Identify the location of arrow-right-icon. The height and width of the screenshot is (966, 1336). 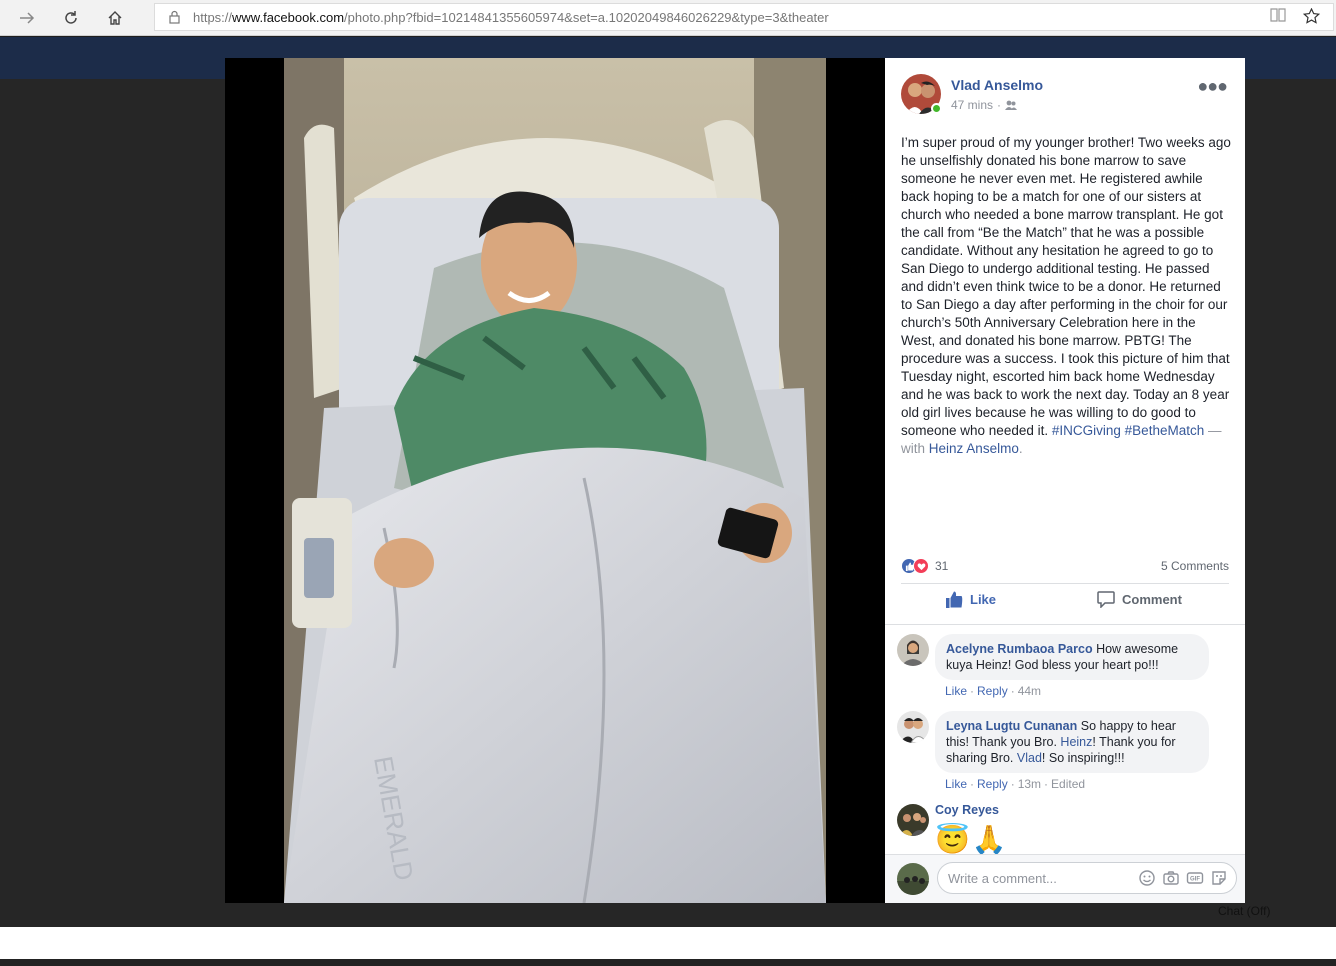
(27, 18).